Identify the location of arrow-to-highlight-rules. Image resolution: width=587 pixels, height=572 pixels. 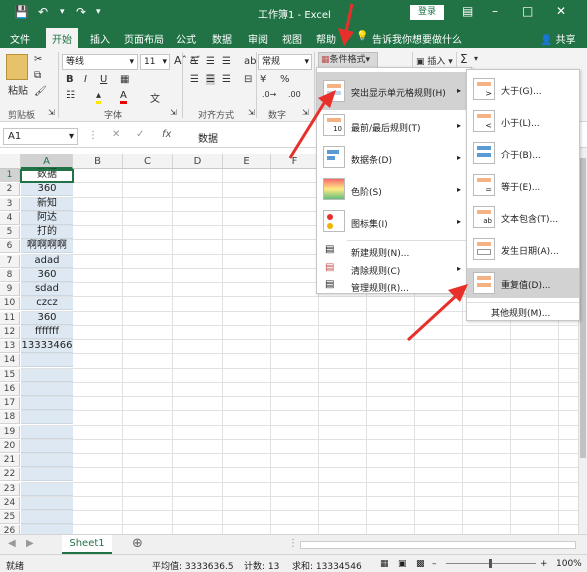
(308, 129).